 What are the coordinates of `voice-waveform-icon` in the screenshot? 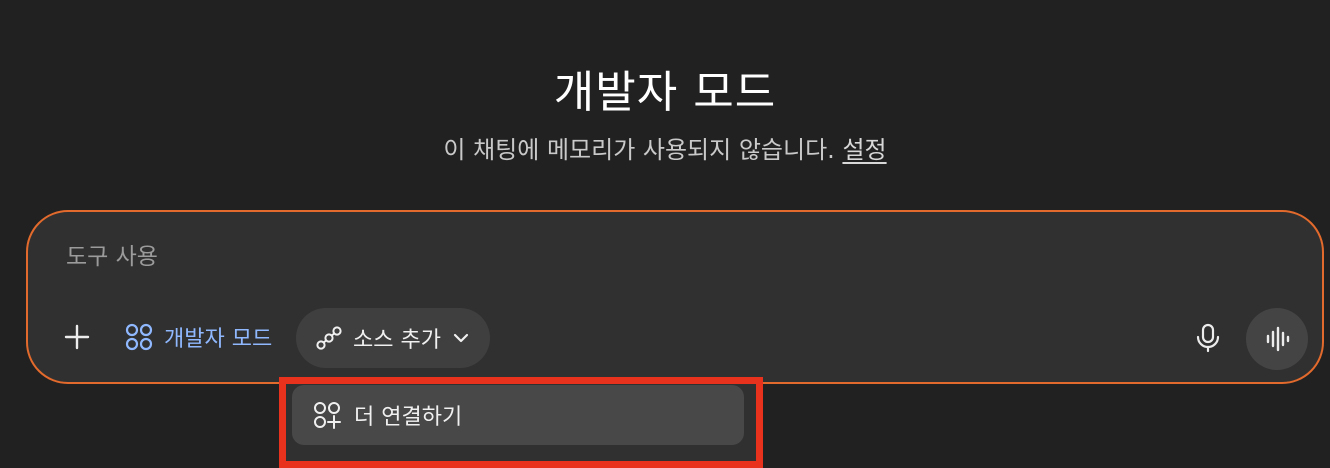 It's located at (1278, 339).